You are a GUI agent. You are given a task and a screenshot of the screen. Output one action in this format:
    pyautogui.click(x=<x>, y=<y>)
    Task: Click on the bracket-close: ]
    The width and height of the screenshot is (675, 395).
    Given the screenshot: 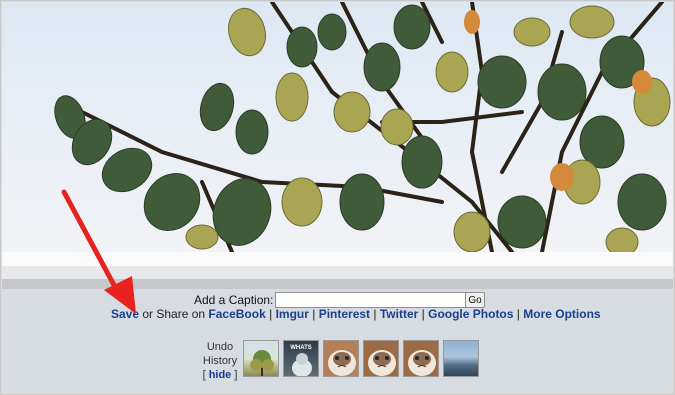 What is the action you would take?
    pyautogui.click(x=234, y=375)
    